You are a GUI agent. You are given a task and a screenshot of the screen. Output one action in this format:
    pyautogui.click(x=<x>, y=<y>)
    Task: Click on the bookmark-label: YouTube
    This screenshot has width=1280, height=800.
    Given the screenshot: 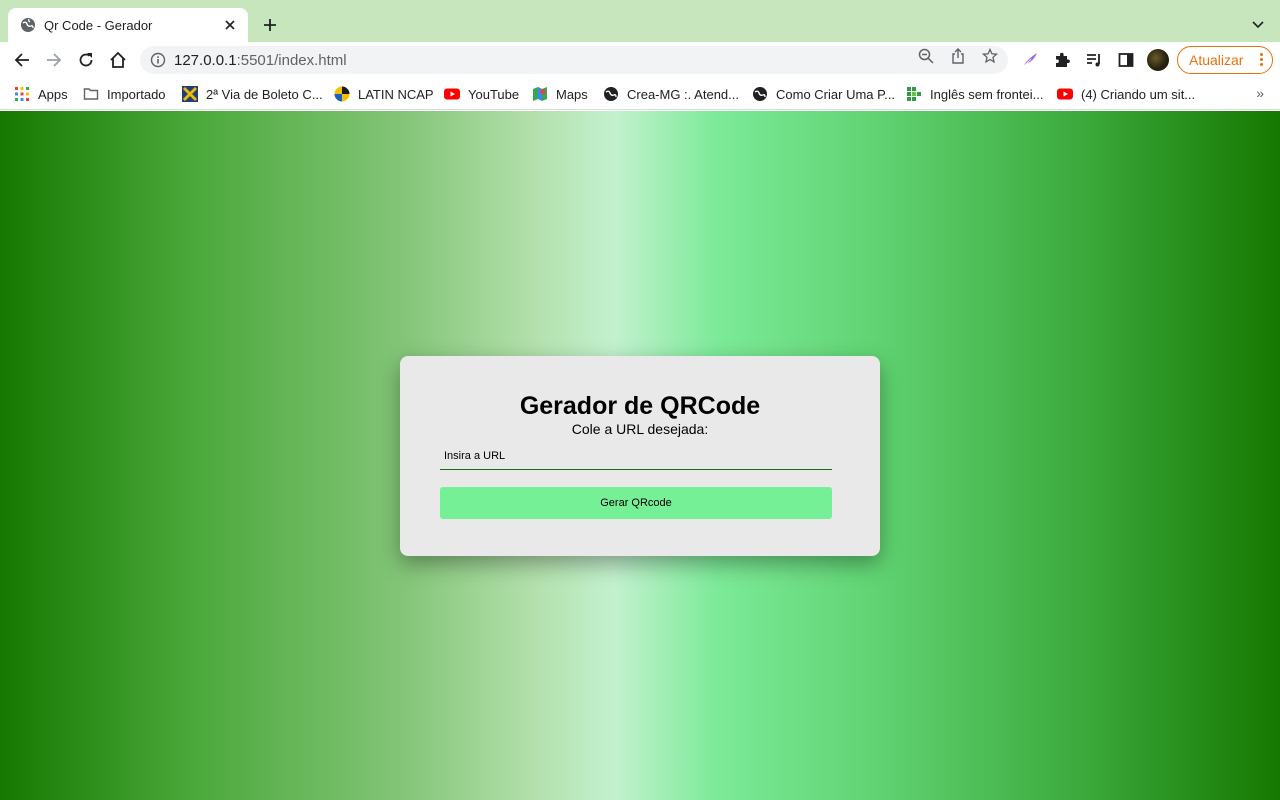 What is the action you would take?
    pyautogui.click(x=494, y=94)
    